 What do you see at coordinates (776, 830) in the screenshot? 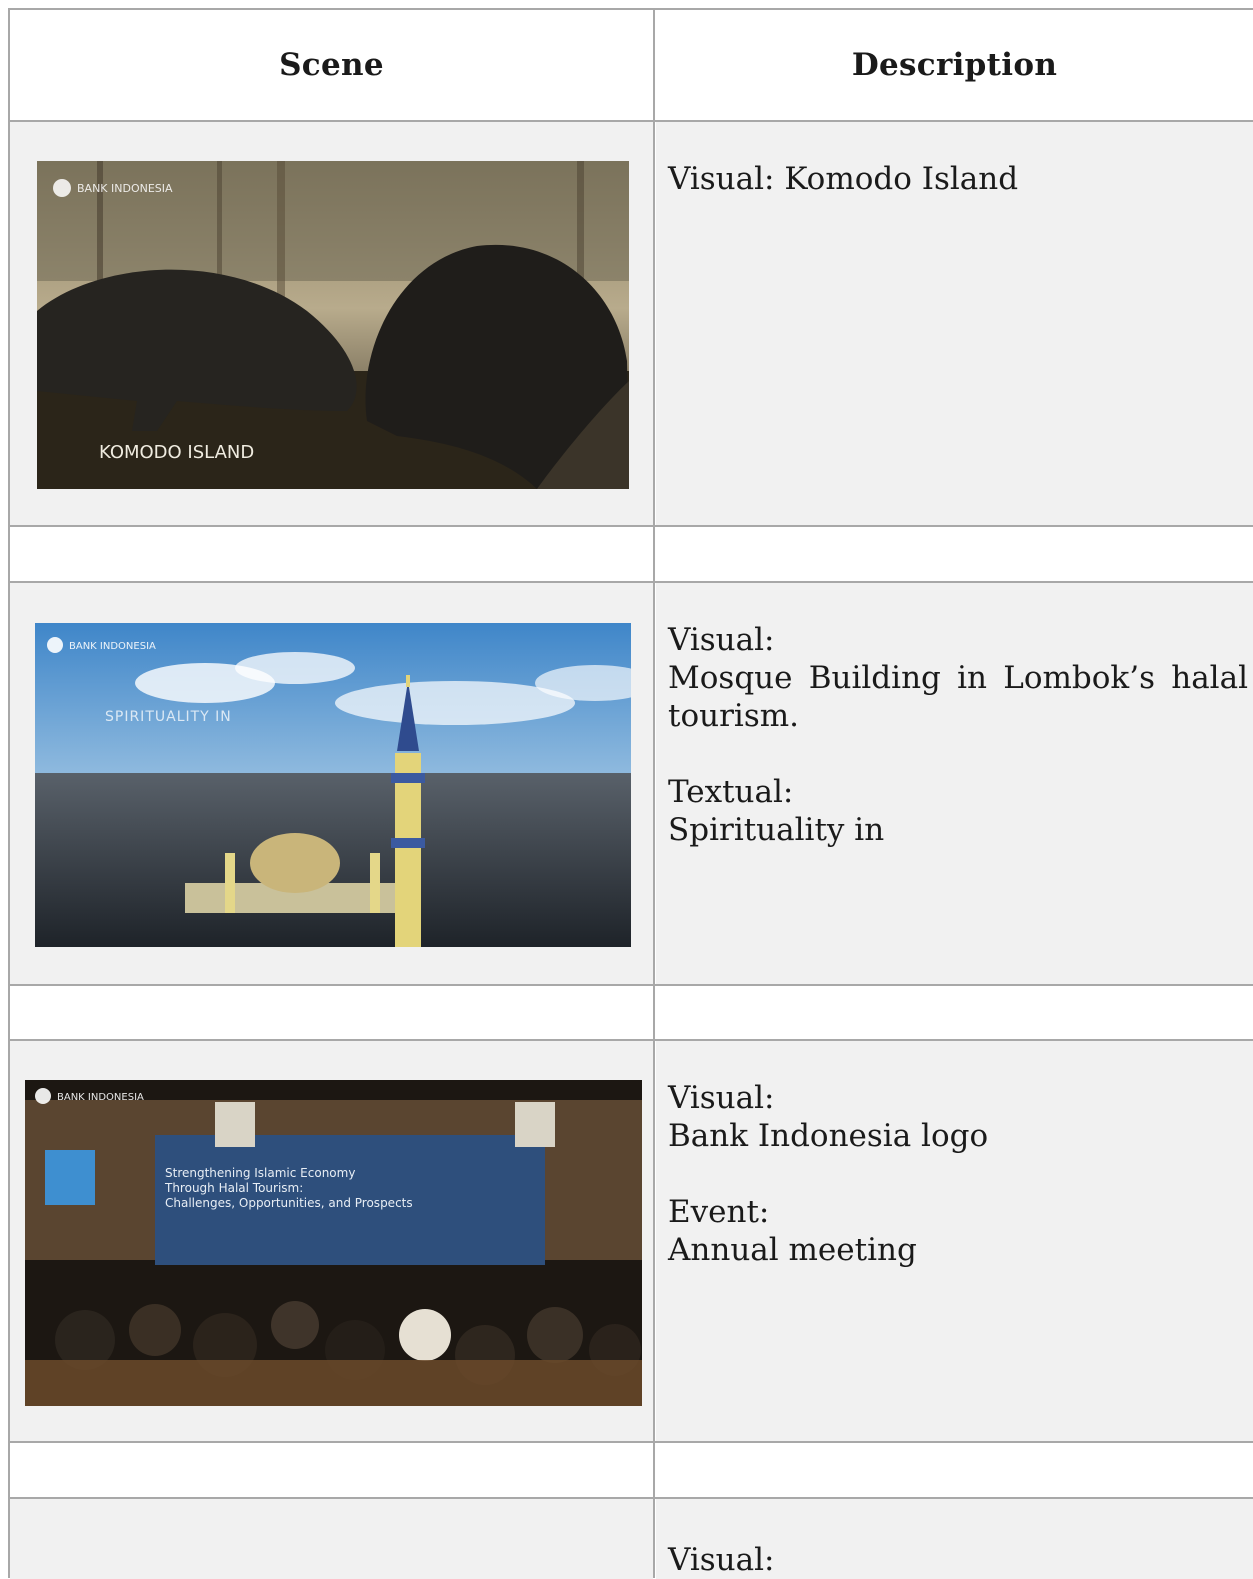
I see `textual-text: Spirituality in` at bounding box center [776, 830].